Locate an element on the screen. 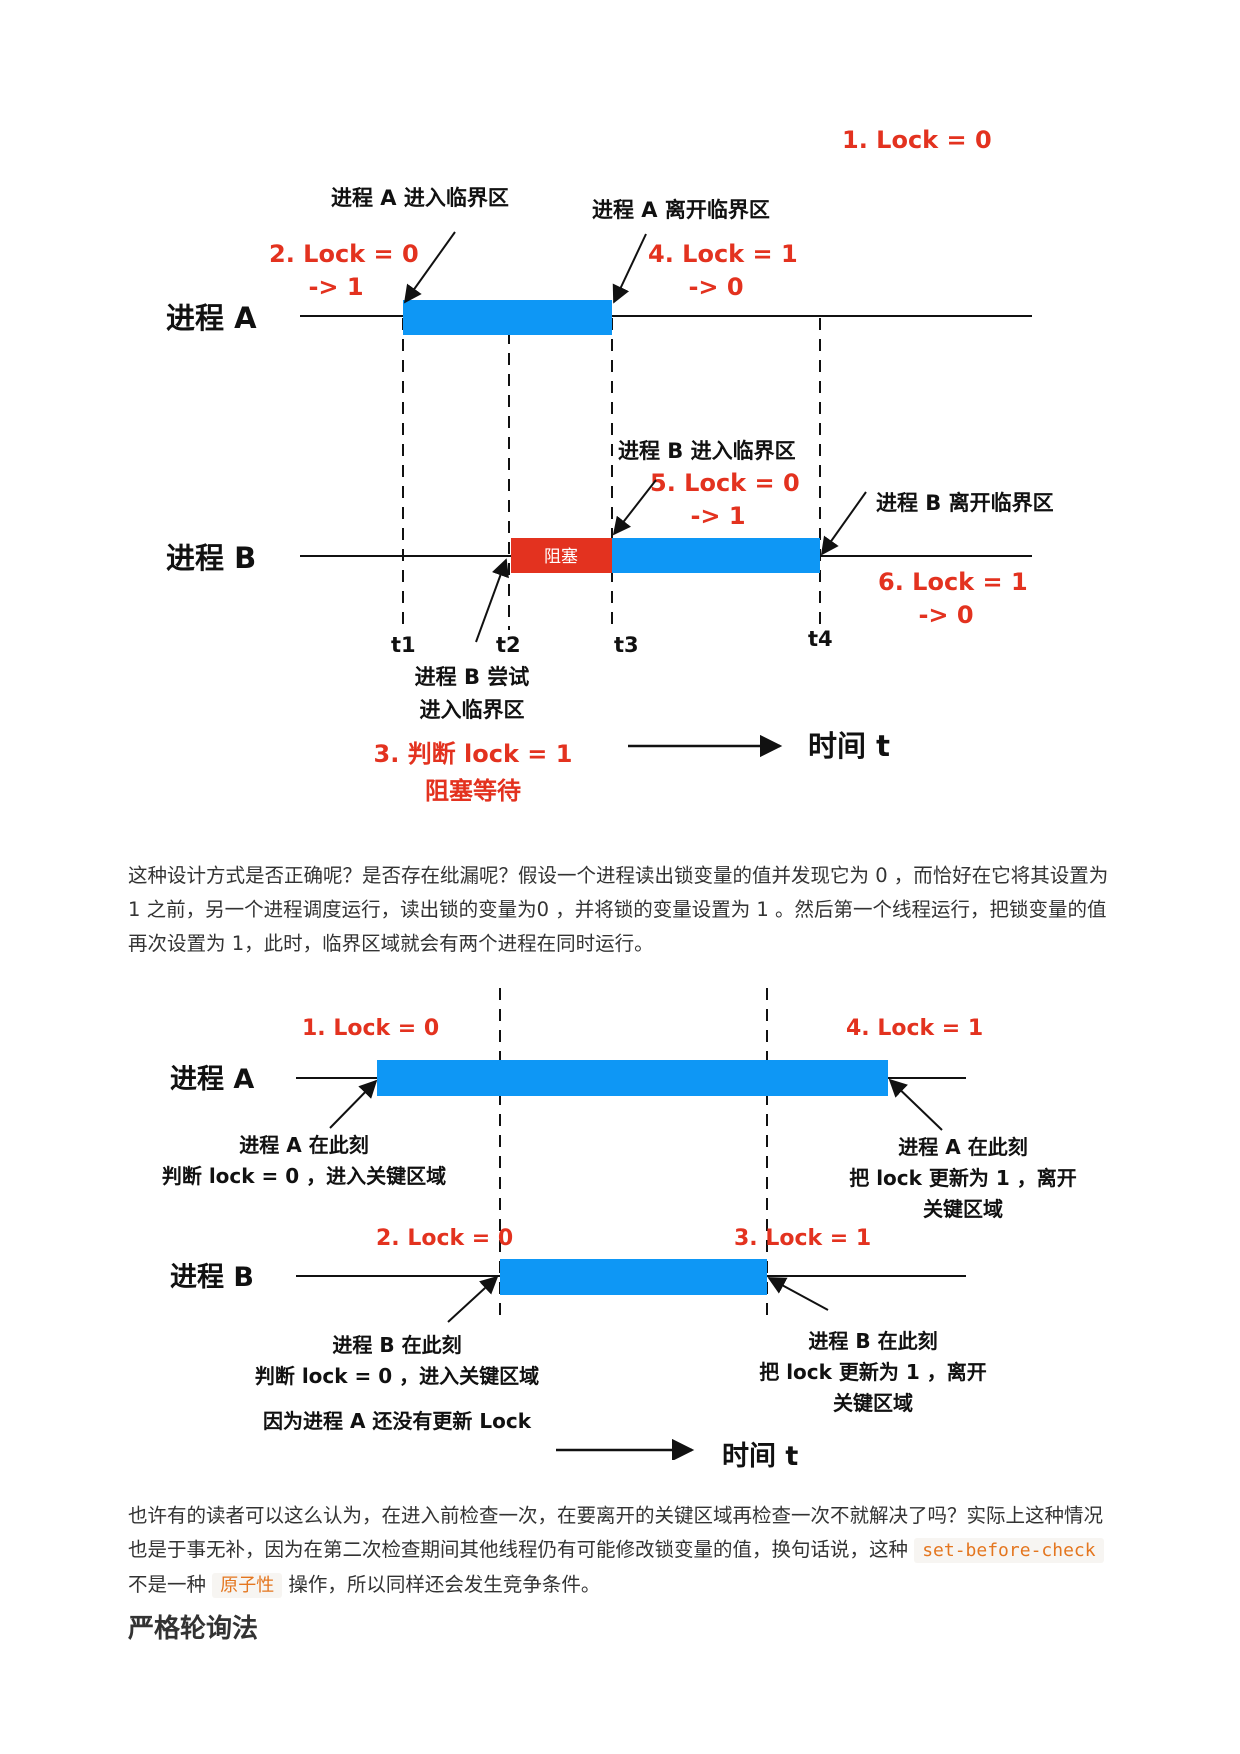 The image size is (1240, 1754). b-here-line1: 进程 B 在此刻 is located at coordinates (396, 1345).